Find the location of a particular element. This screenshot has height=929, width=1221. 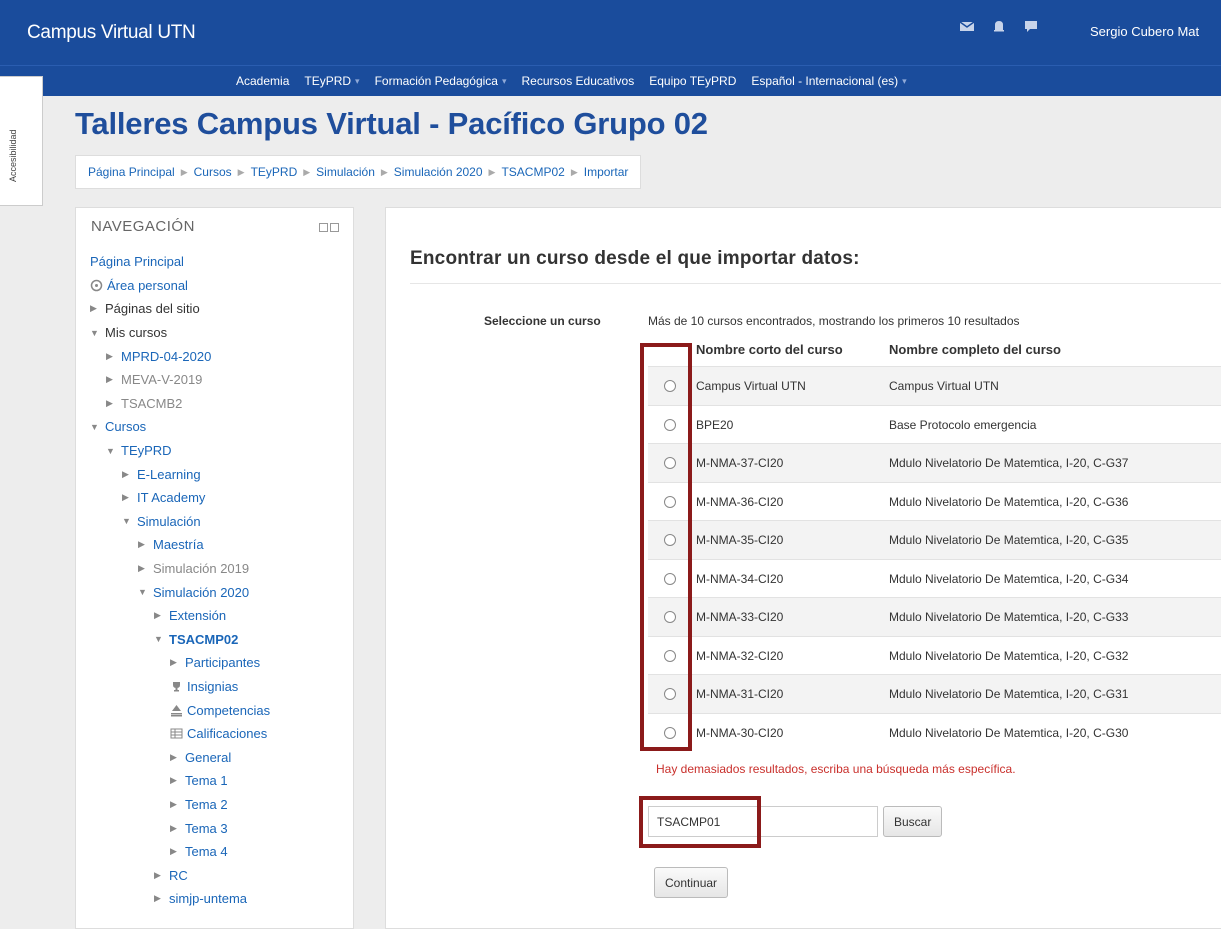

nav-item: ▶ MPRD-04-2020 is located at coordinates (180, 356).